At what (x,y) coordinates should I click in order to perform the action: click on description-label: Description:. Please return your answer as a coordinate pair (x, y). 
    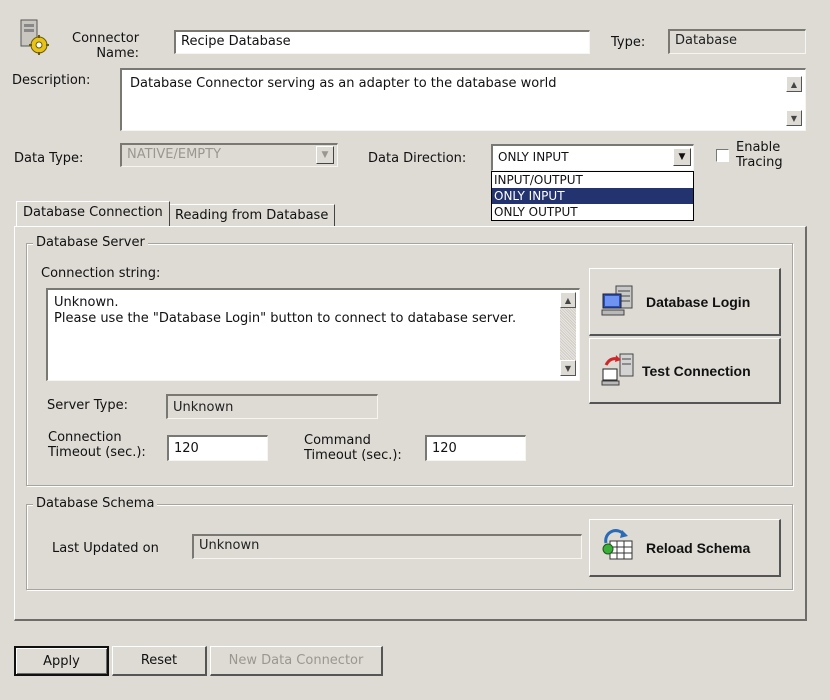
    Looking at the image, I should click on (51, 80).